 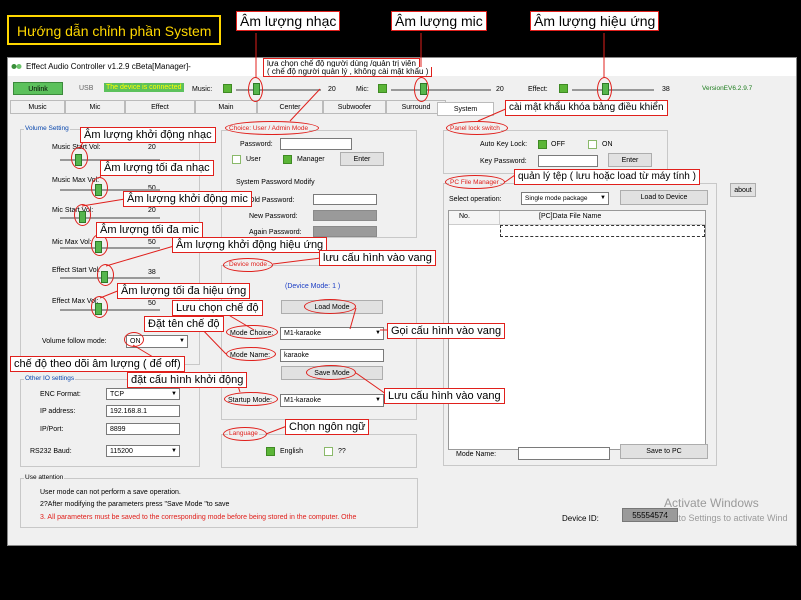 What do you see at coordinates (97, 364) in the screenshot?
I see `annotation-follow-mode: chế độ theo dõi âm lượng ( để off)` at bounding box center [97, 364].